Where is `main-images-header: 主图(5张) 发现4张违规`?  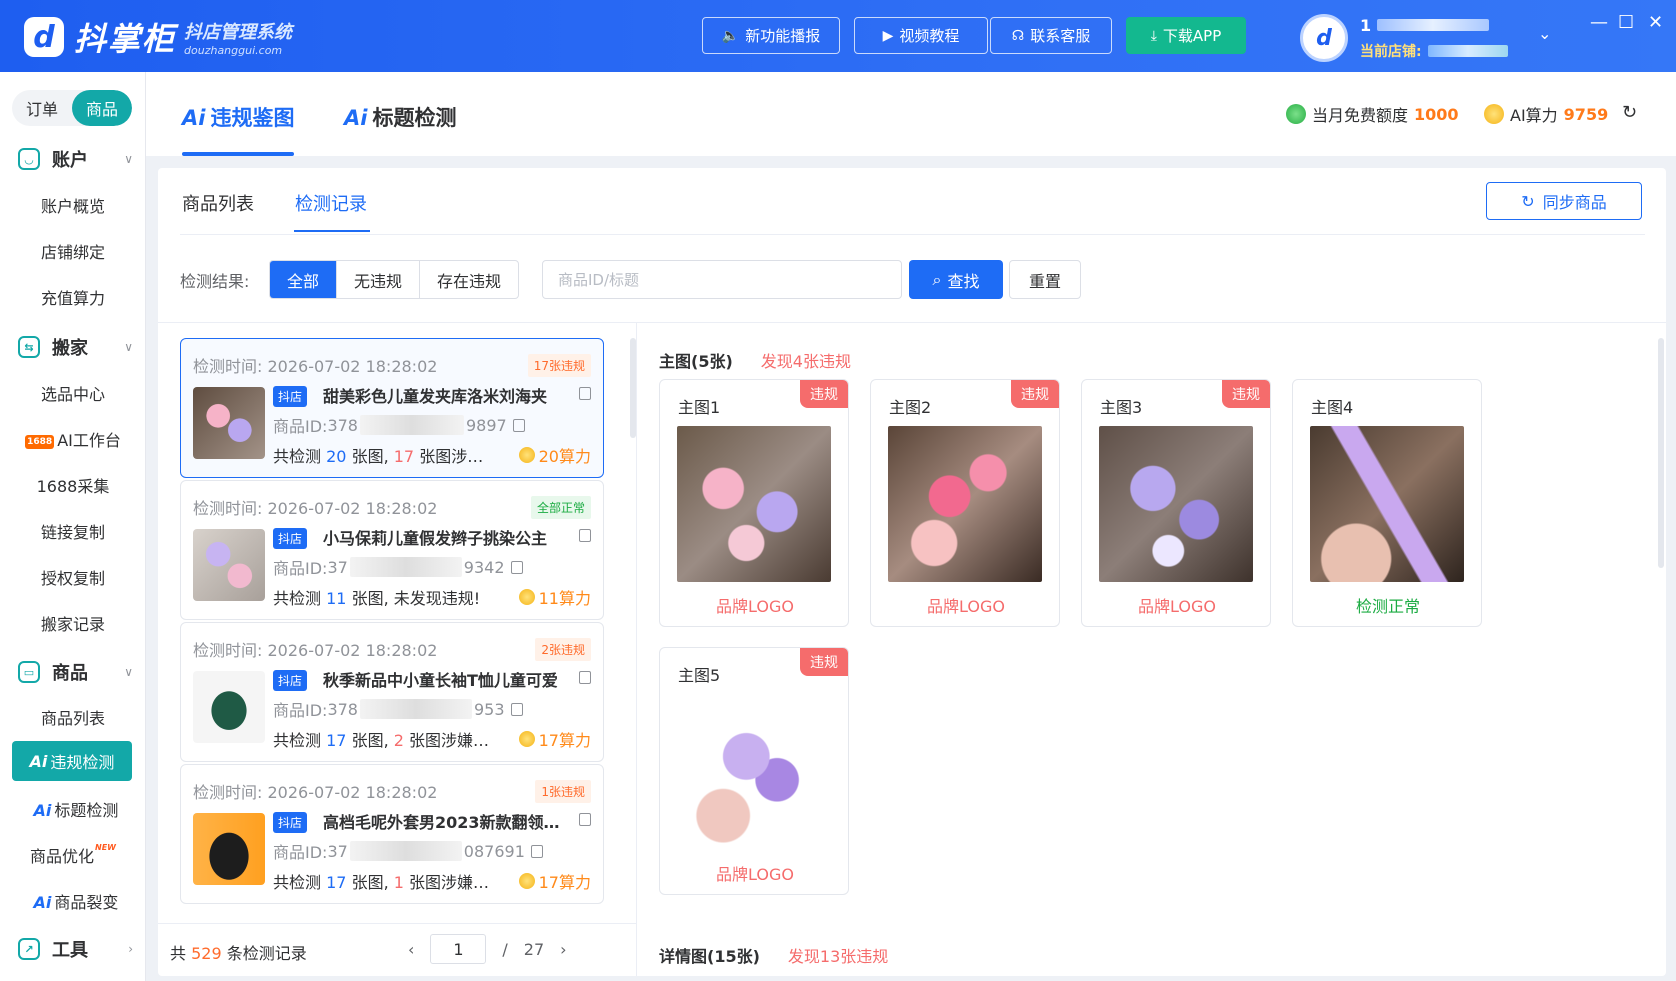 main-images-header: 主图(5张) 发现4张违规 is located at coordinates (755, 360).